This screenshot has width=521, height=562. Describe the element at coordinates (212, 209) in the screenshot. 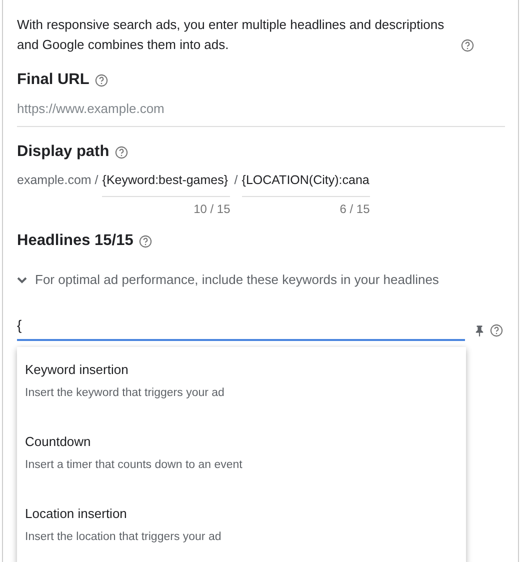

I see `character-counter: 10 / 15` at that location.